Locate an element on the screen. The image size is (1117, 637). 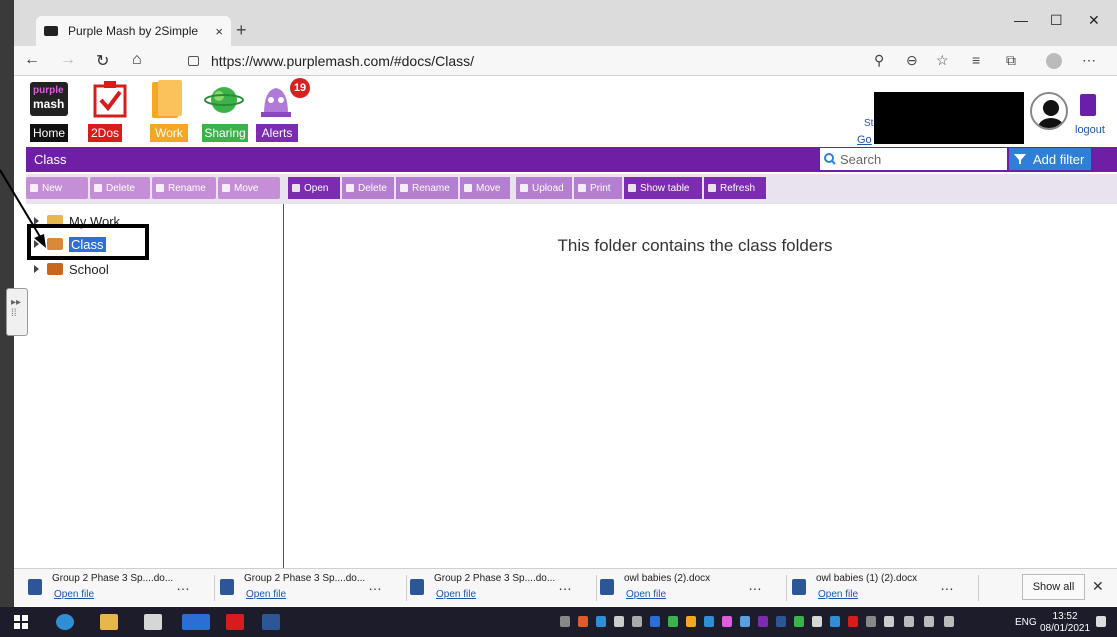
search-input: Search is located at coordinates (913, 159).